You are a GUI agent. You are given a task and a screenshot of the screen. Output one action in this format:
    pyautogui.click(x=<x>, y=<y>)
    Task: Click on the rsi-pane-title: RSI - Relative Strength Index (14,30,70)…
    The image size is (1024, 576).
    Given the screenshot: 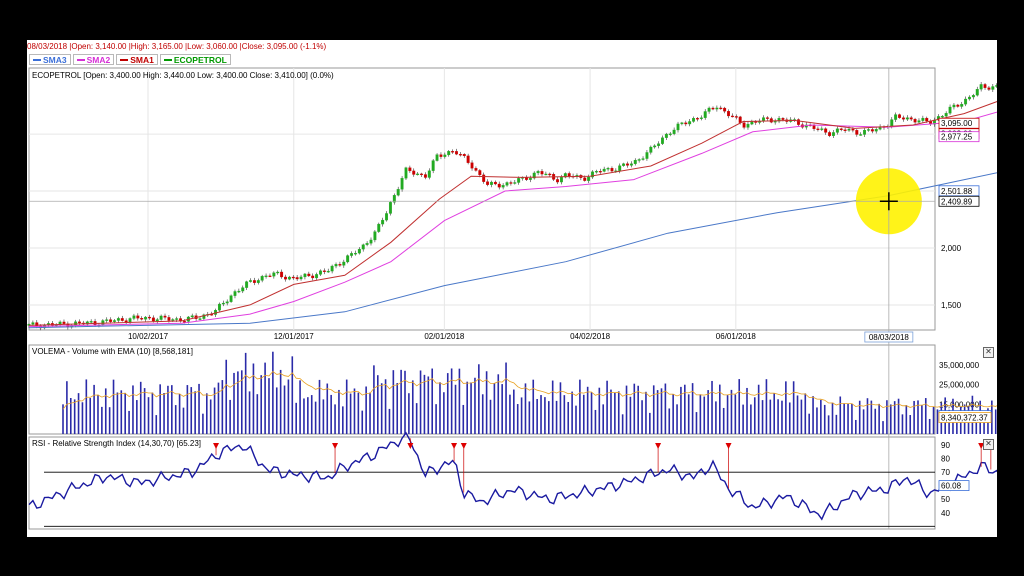 What is the action you would take?
    pyautogui.click(x=116, y=443)
    